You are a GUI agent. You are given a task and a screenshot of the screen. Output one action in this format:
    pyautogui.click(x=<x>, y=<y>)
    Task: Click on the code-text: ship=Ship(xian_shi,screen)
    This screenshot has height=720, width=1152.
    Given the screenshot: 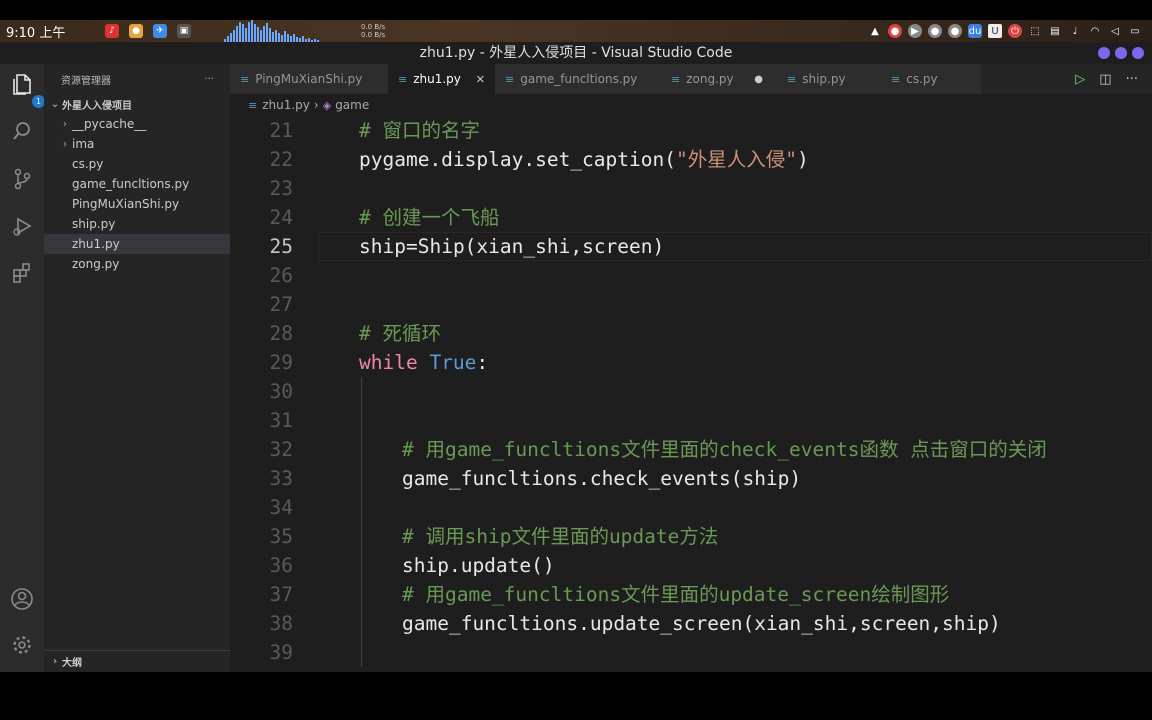 What is the action you would take?
    pyautogui.click(x=511, y=246)
    